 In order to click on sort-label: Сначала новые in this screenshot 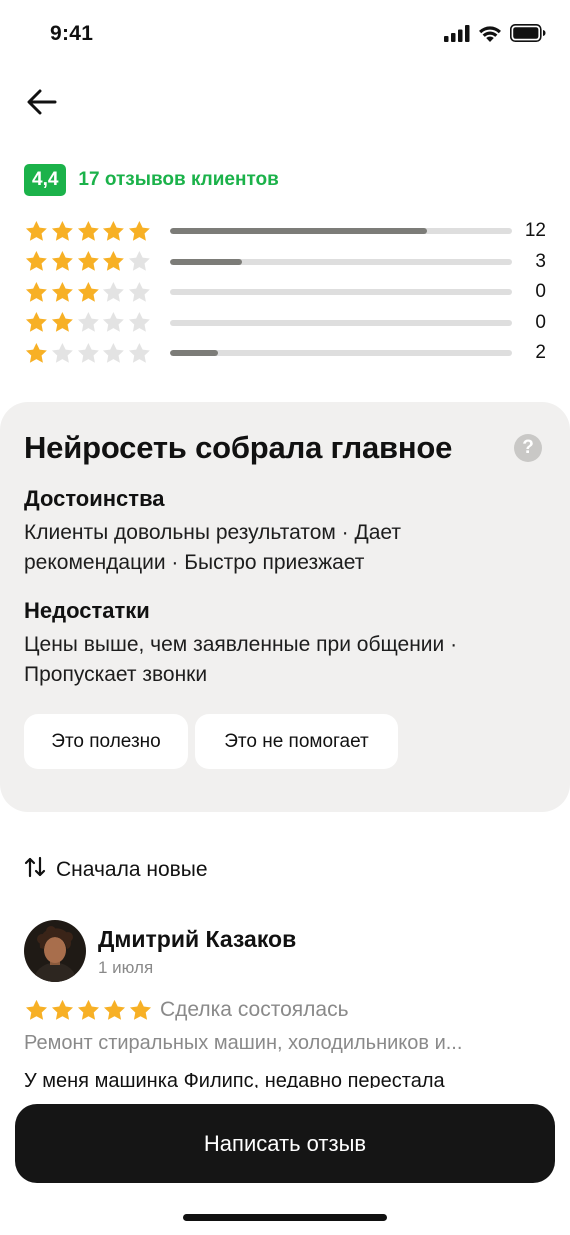, I will do `click(132, 869)`.